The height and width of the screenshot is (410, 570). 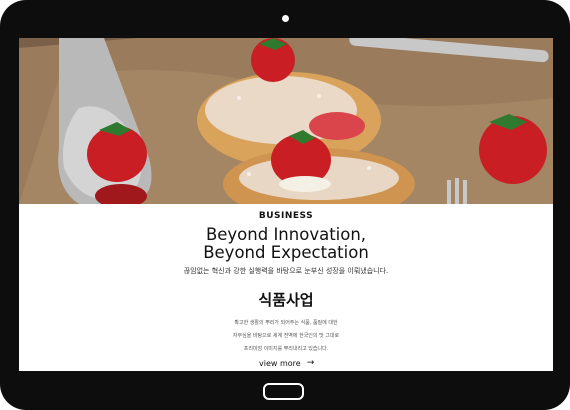 What do you see at coordinates (286, 252) in the screenshot?
I see `title-line-2: Beyond Expectation` at bounding box center [286, 252].